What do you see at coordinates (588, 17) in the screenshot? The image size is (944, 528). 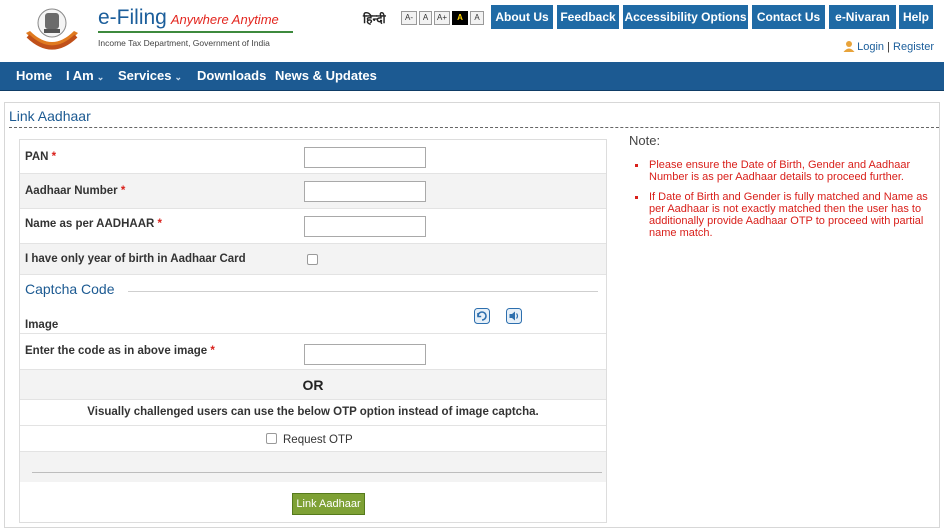 I see `feedback-button: Feedback` at bounding box center [588, 17].